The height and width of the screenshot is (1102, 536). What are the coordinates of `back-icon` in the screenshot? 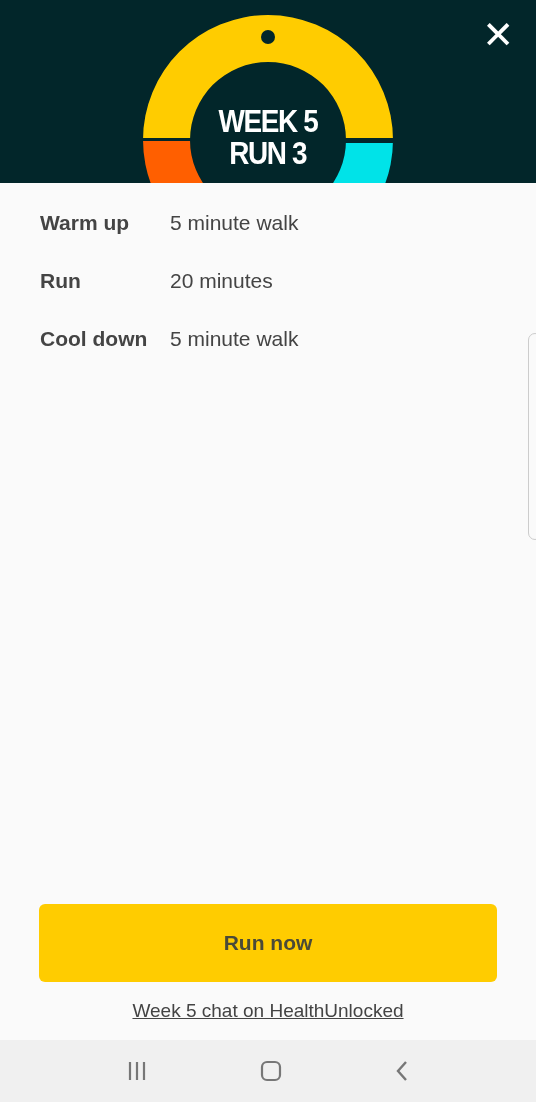 It's located at (402, 1071).